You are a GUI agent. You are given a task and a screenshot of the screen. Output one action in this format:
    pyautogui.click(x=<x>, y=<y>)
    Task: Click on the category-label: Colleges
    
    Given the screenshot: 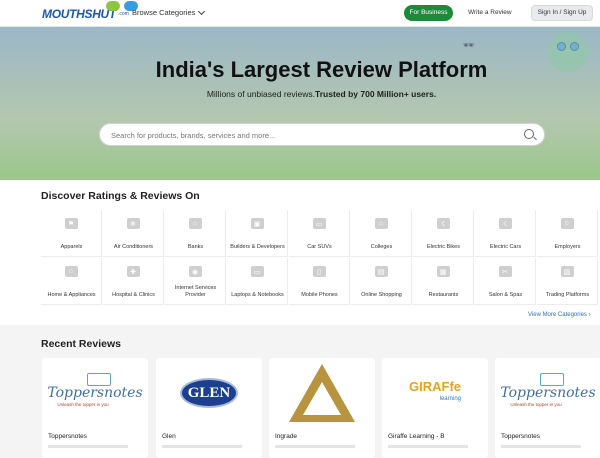 What is the action you would take?
    pyautogui.click(x=381, y=247)
    